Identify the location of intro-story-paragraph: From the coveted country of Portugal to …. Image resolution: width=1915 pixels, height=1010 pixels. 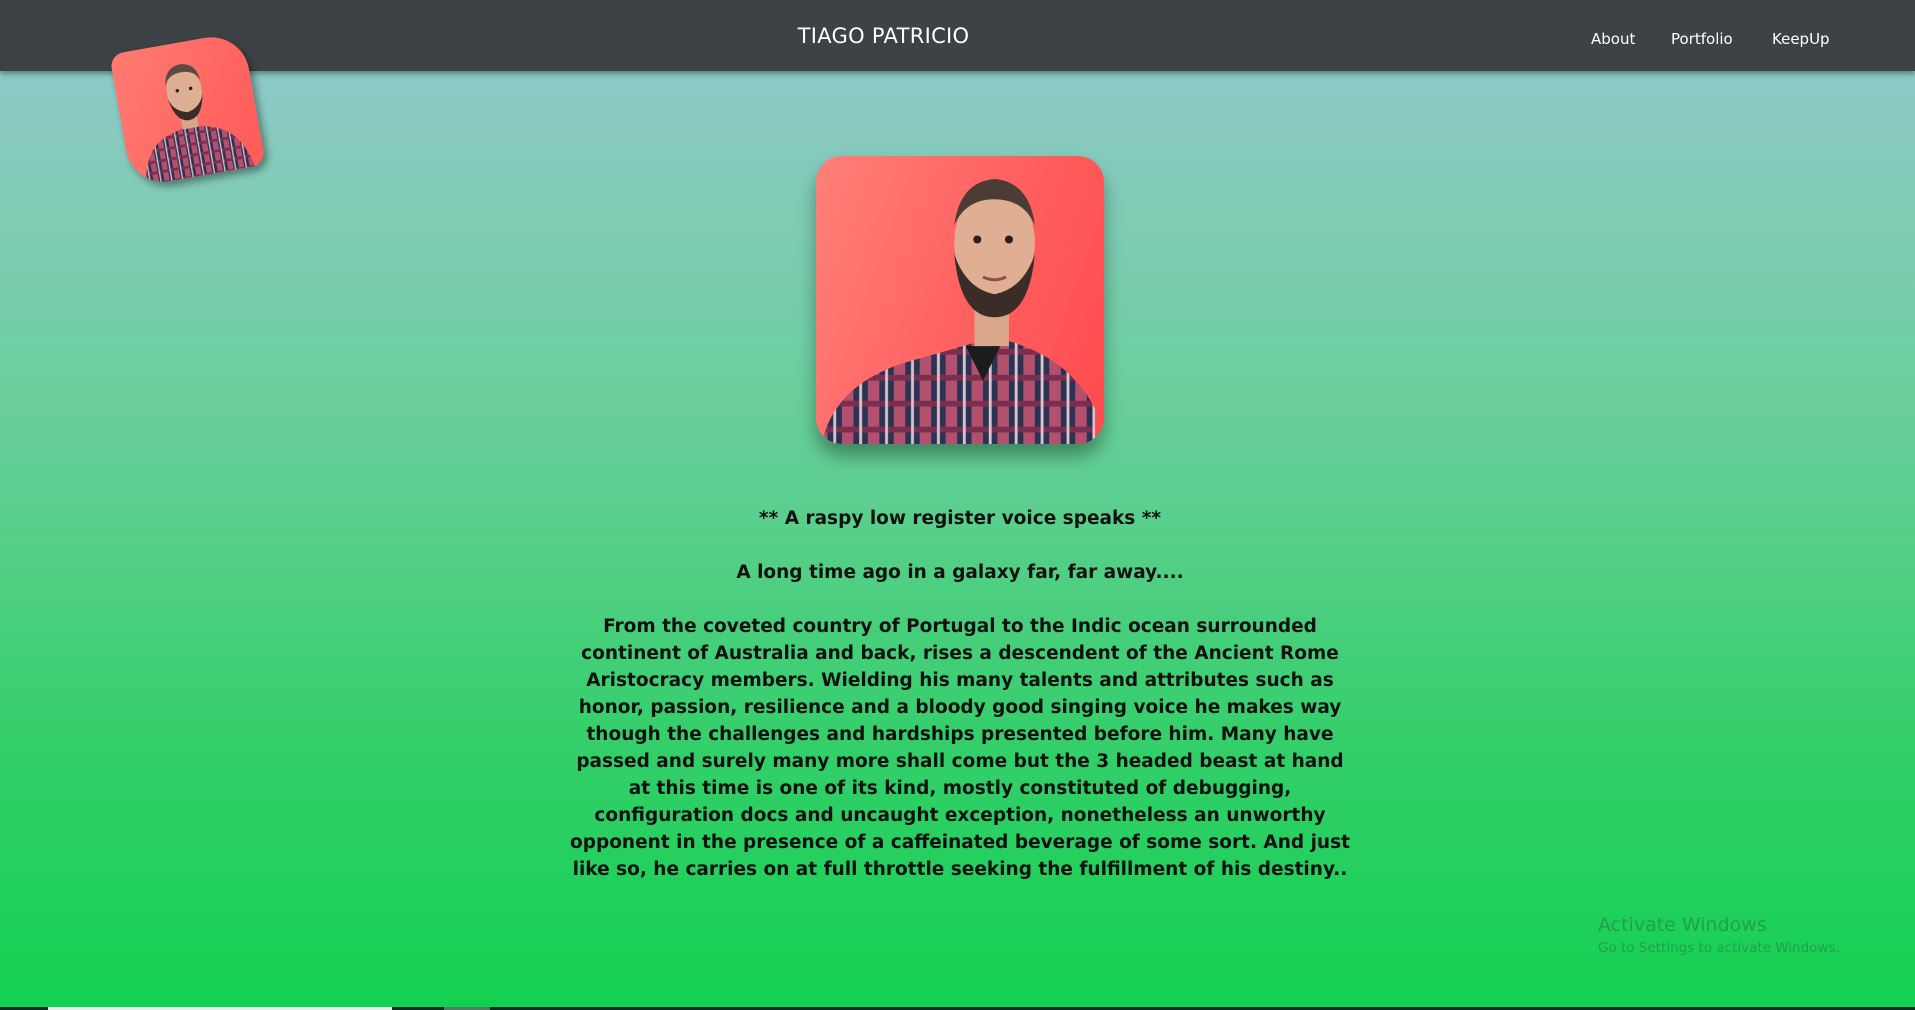
(960, 748).